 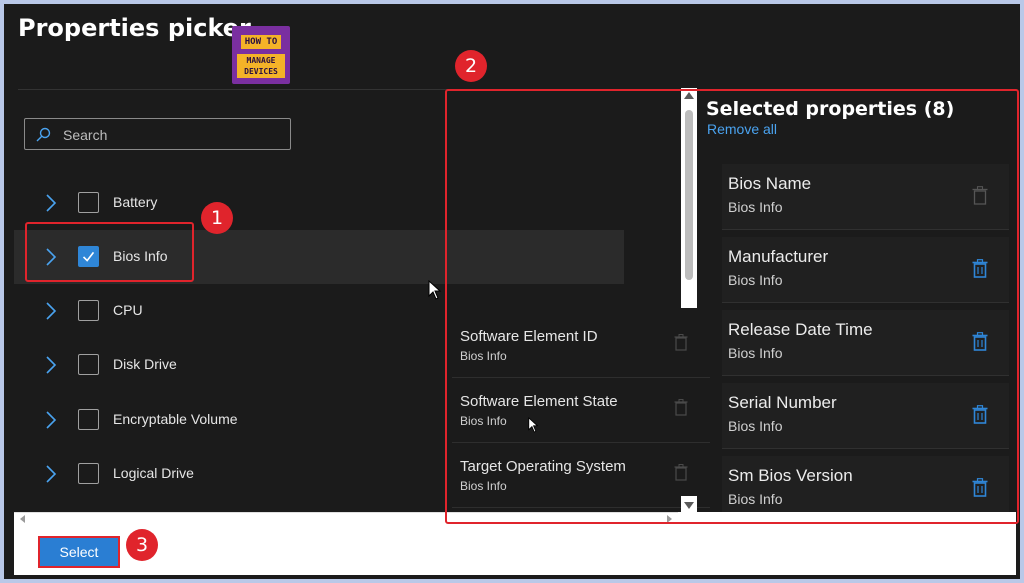 I want to click on tree-item-label: Logical Drive, so click(x=153, y=473).